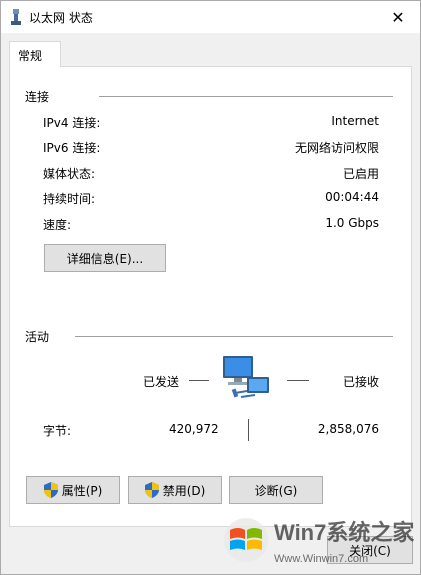  I want to click on ipv6-value: 无网络访问权限, so click(336, 148).